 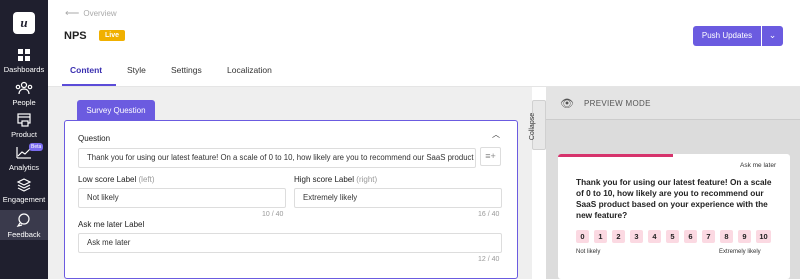 What do you see at coordinates (24, 185) in the screenshot?
I see `layers-icon` at bounding box center [24, 185].